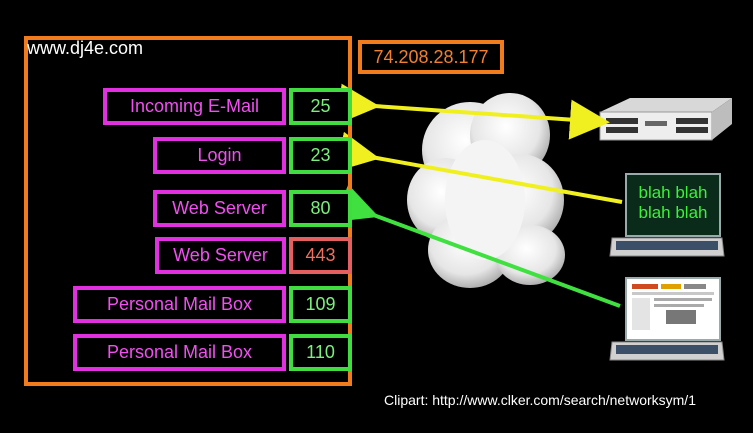  Describe the element at coordinates (320, 155) in the screenshot. I see `port-number: 23` at that location.